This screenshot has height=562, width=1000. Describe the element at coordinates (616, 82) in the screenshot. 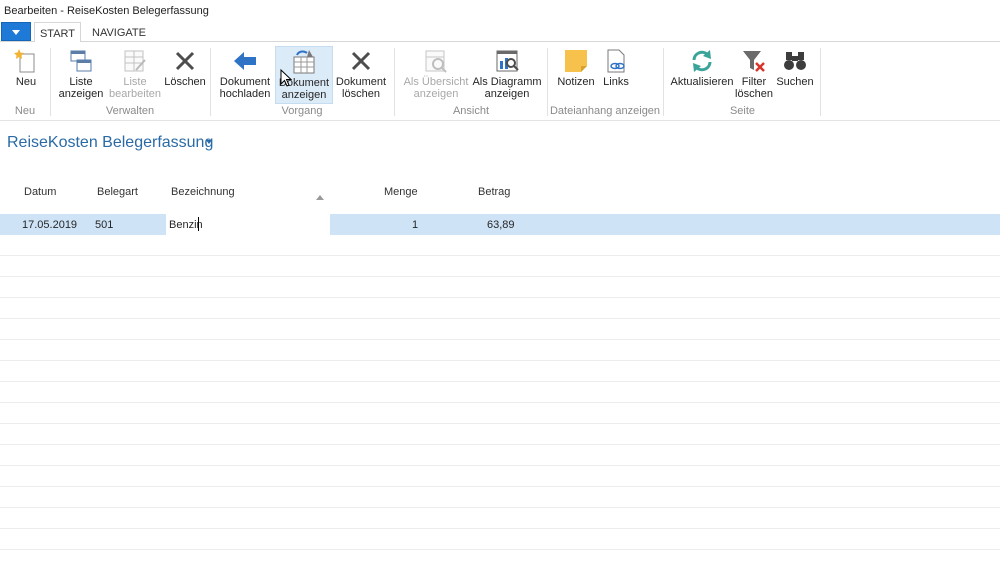

I see `links-label: Links` at that location.